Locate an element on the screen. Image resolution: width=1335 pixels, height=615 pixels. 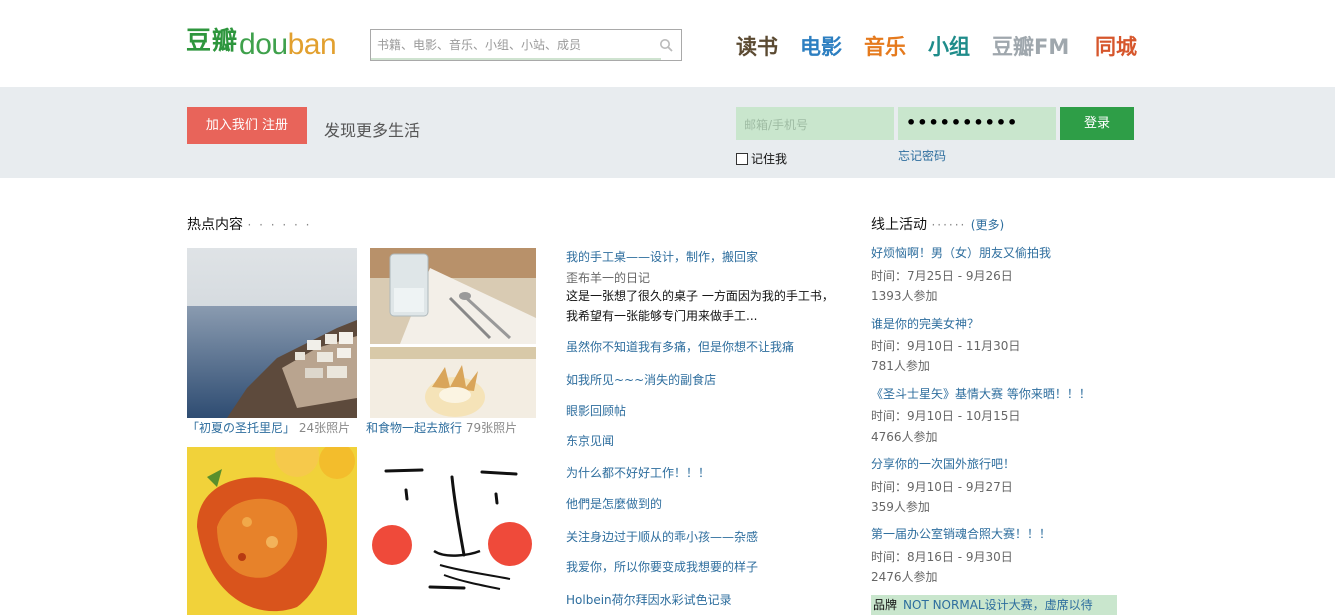
password-field: •••••••••• is located at coordinates (977, 123).